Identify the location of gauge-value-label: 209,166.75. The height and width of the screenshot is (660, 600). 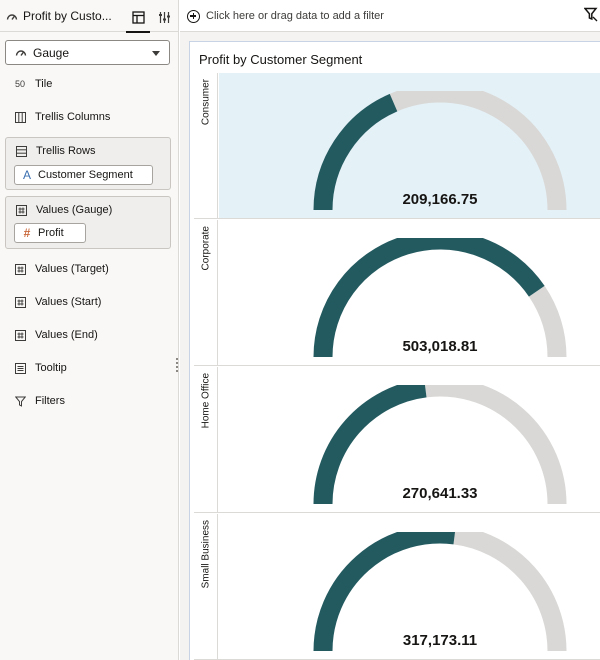
(440, 199).